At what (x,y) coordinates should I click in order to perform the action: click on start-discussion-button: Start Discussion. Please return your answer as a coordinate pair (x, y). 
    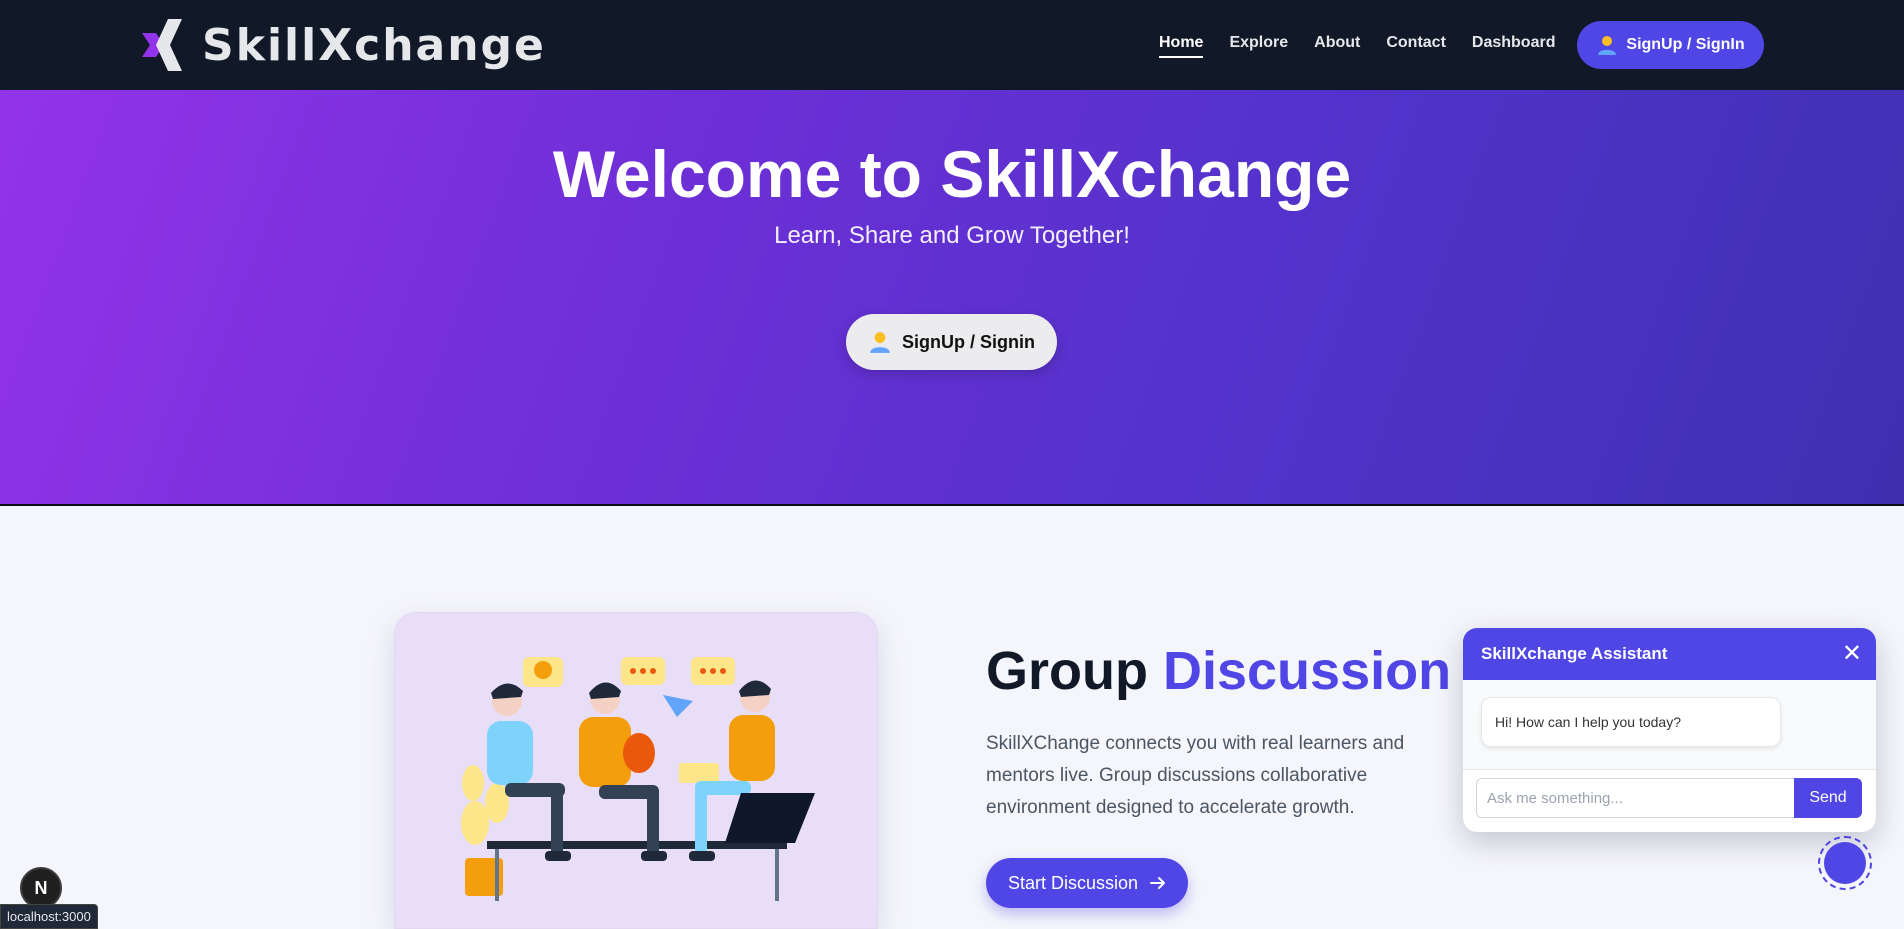
    Looking at the image, I should click on (1087, 883).